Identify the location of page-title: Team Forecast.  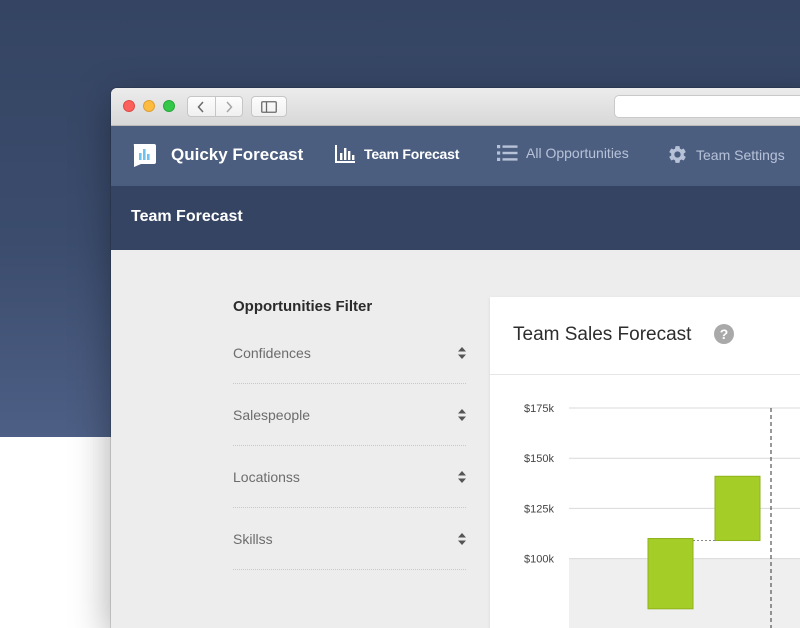
(187, 216).